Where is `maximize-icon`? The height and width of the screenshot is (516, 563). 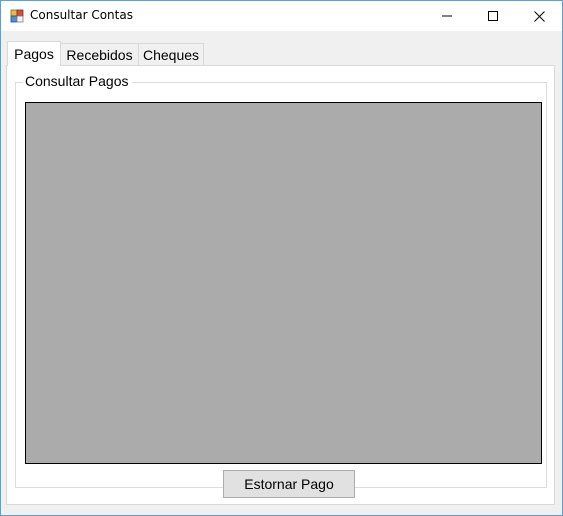 maximize-icon is located at coordinates (493, 16).